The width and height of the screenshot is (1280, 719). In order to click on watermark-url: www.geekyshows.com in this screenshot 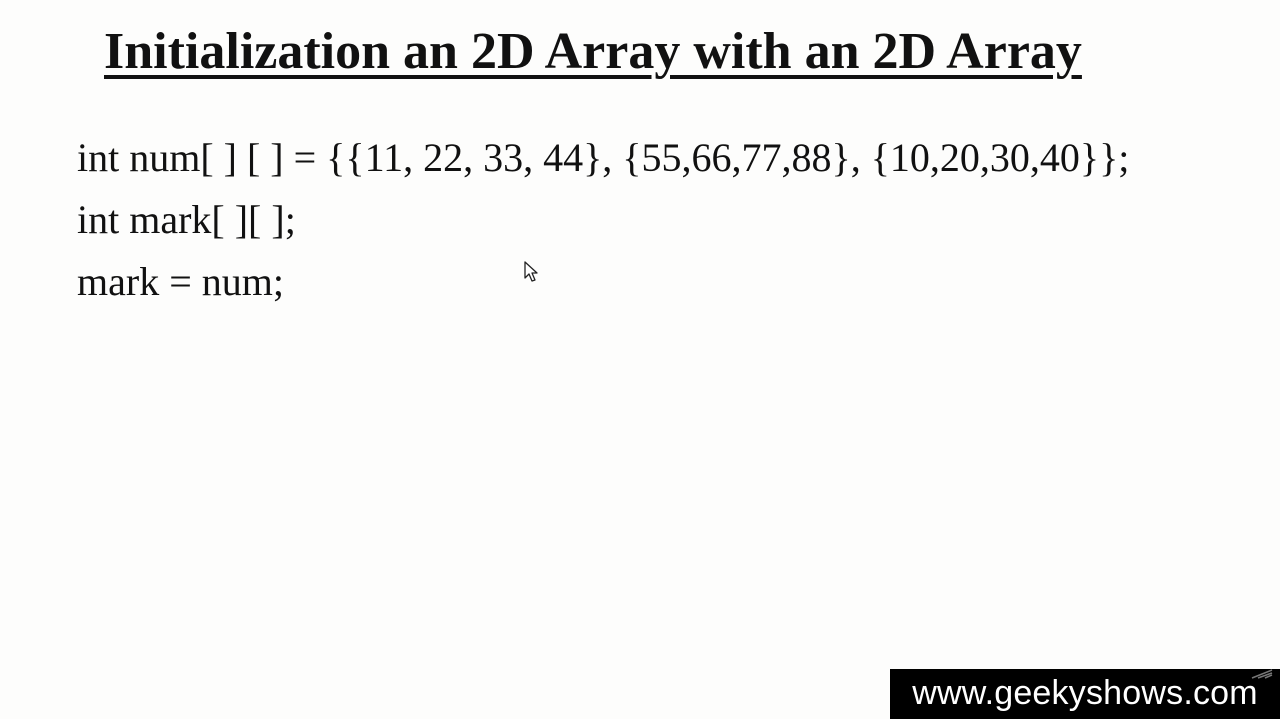, I will do `click(1085, 693)`.